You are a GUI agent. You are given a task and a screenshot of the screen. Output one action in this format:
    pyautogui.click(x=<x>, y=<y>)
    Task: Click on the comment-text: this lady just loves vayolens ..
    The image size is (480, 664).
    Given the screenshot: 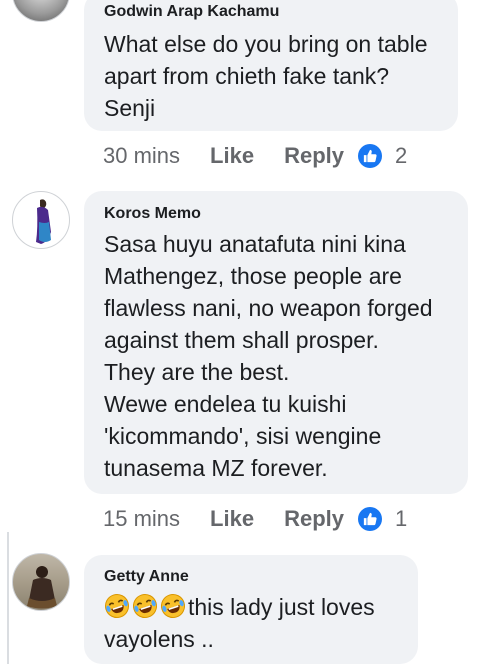 What is the action you would take?
    pyautogui.click(x=254, y=623)
    